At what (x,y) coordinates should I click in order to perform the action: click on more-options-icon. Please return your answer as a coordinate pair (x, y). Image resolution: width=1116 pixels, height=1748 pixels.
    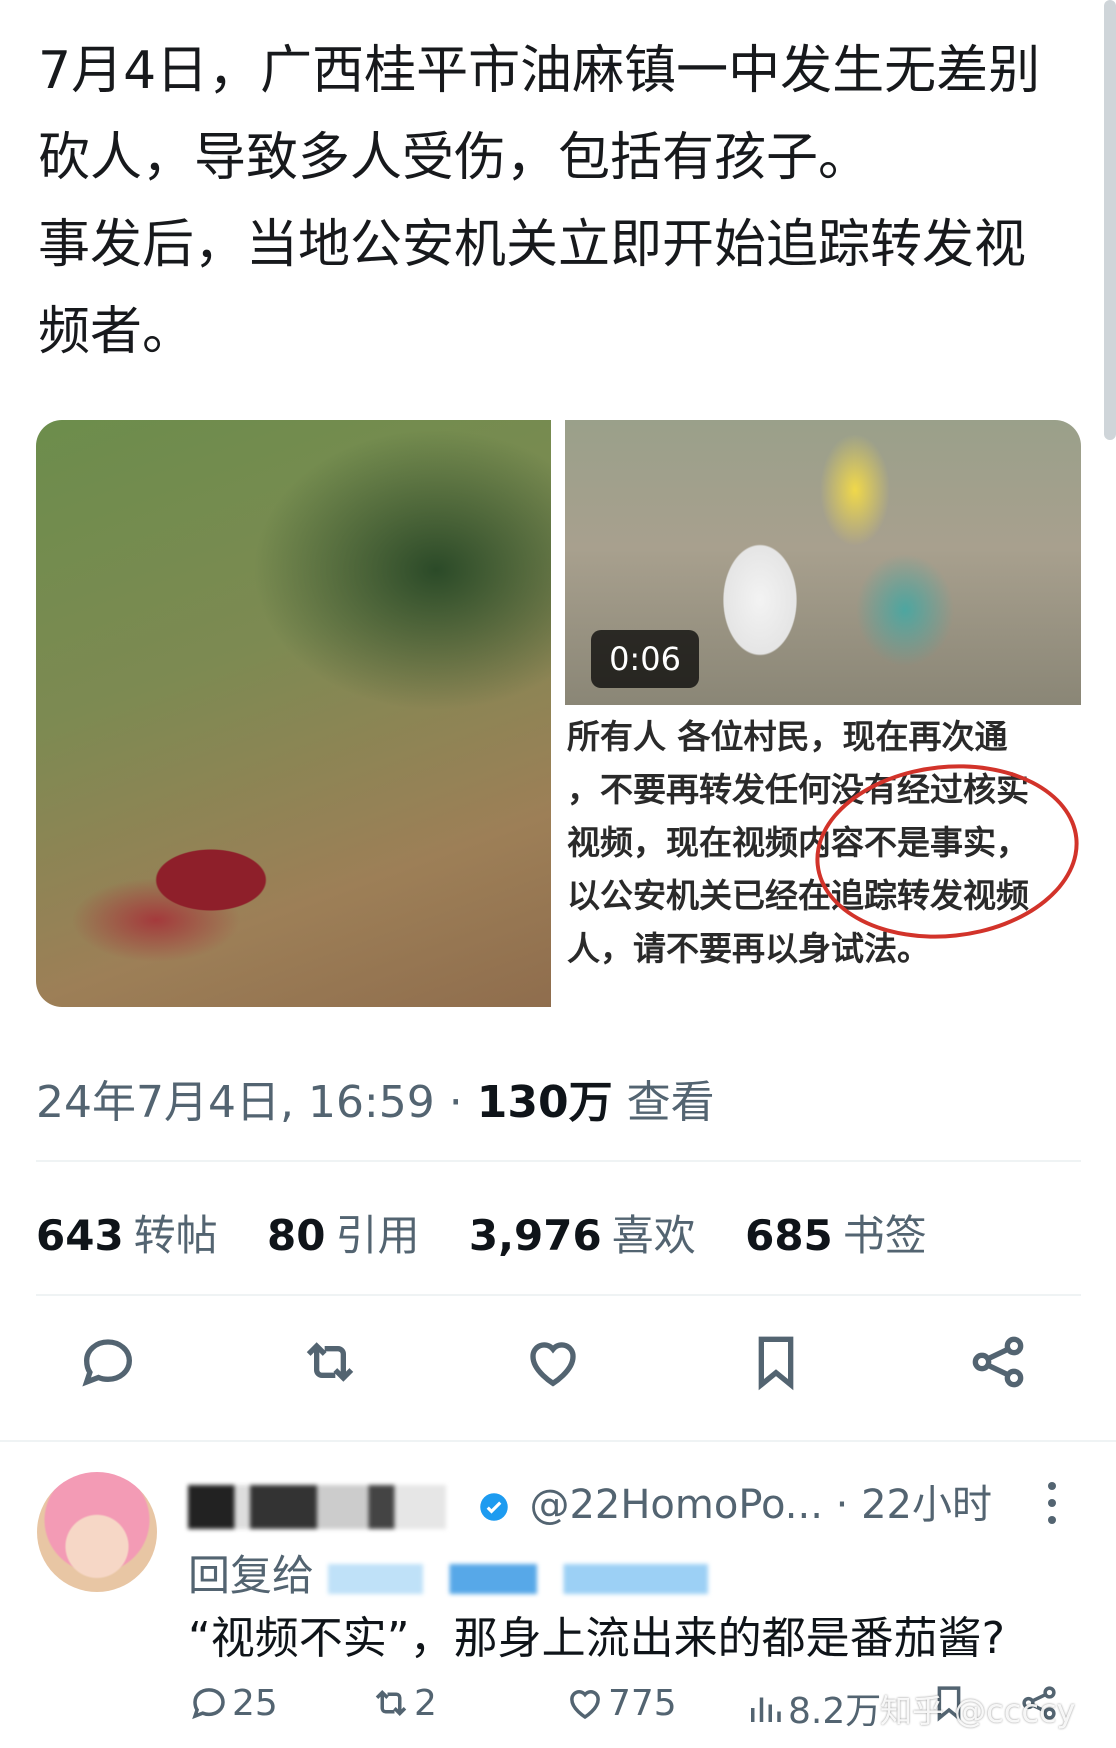
    Looking at the image, I should click on (1052, 1503).